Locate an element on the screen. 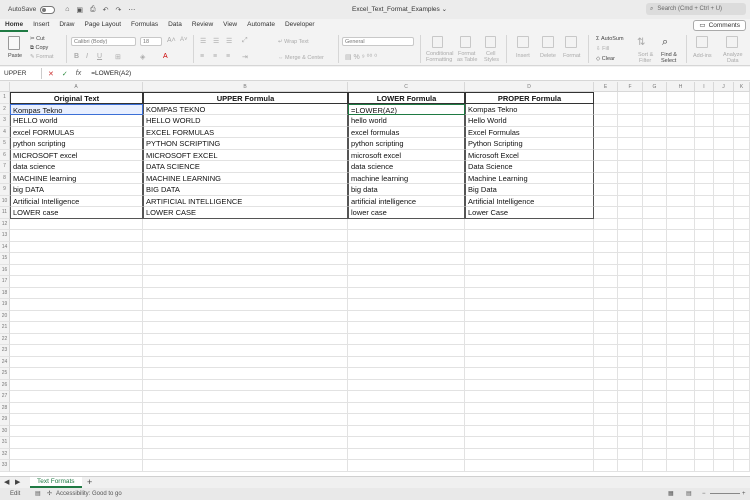  table-cell: Lower Case is located at coordinates (529, 213).